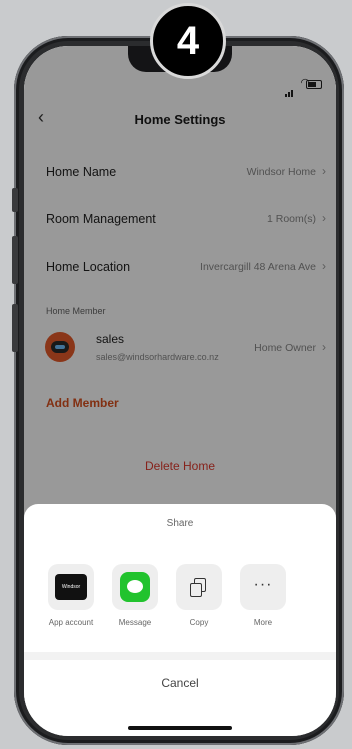 The height and width of the screenshot is (749, 352). I want to click on home-indicator, so click(180, 728).